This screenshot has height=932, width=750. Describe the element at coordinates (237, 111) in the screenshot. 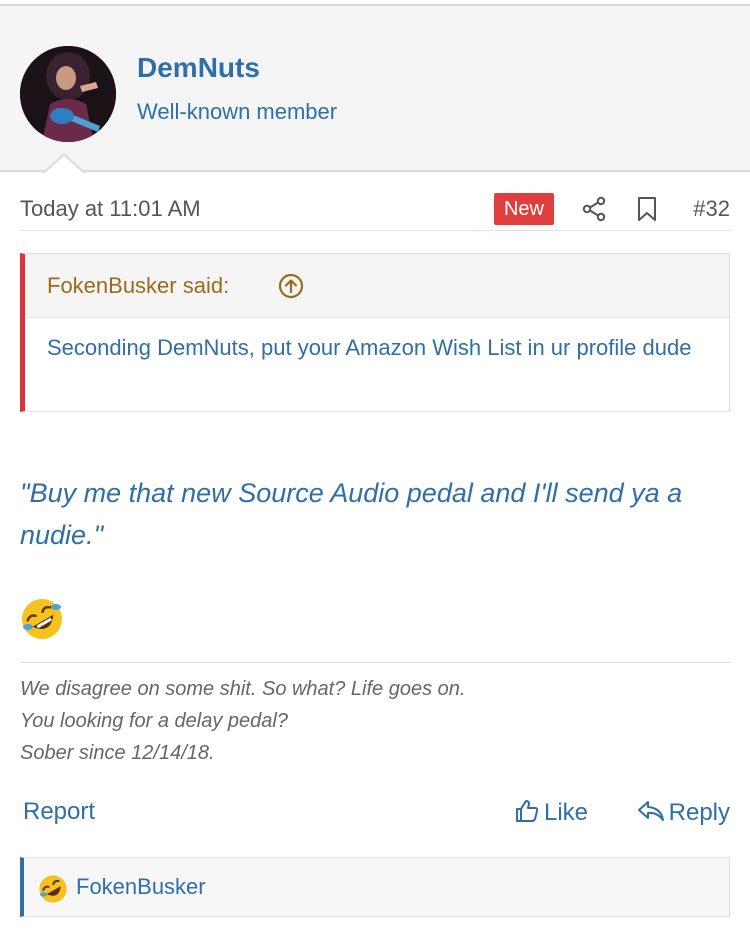

I see `user-title: Well-known member` at that location.